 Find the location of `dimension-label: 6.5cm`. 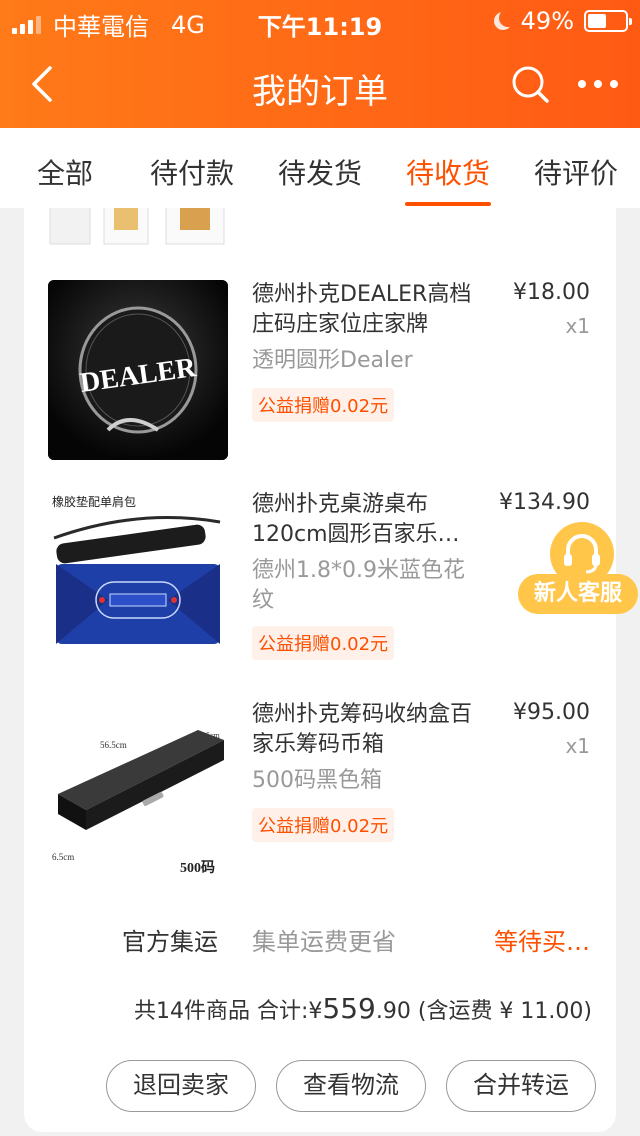

dimension-label: 6.5cm is located at coordinates (63, 857).